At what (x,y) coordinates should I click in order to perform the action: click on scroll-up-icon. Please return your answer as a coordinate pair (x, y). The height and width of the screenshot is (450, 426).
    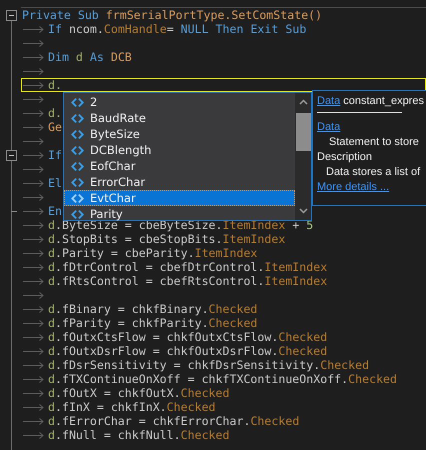
    Looking at the image, I should click on (303, 102).